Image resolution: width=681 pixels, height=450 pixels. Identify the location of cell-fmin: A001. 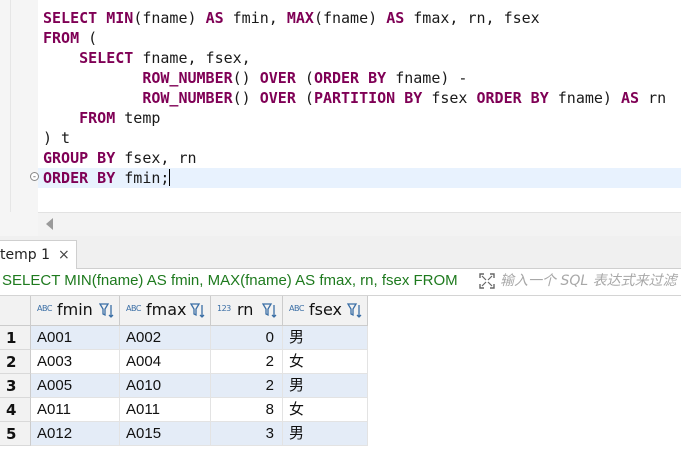
(75, 338).